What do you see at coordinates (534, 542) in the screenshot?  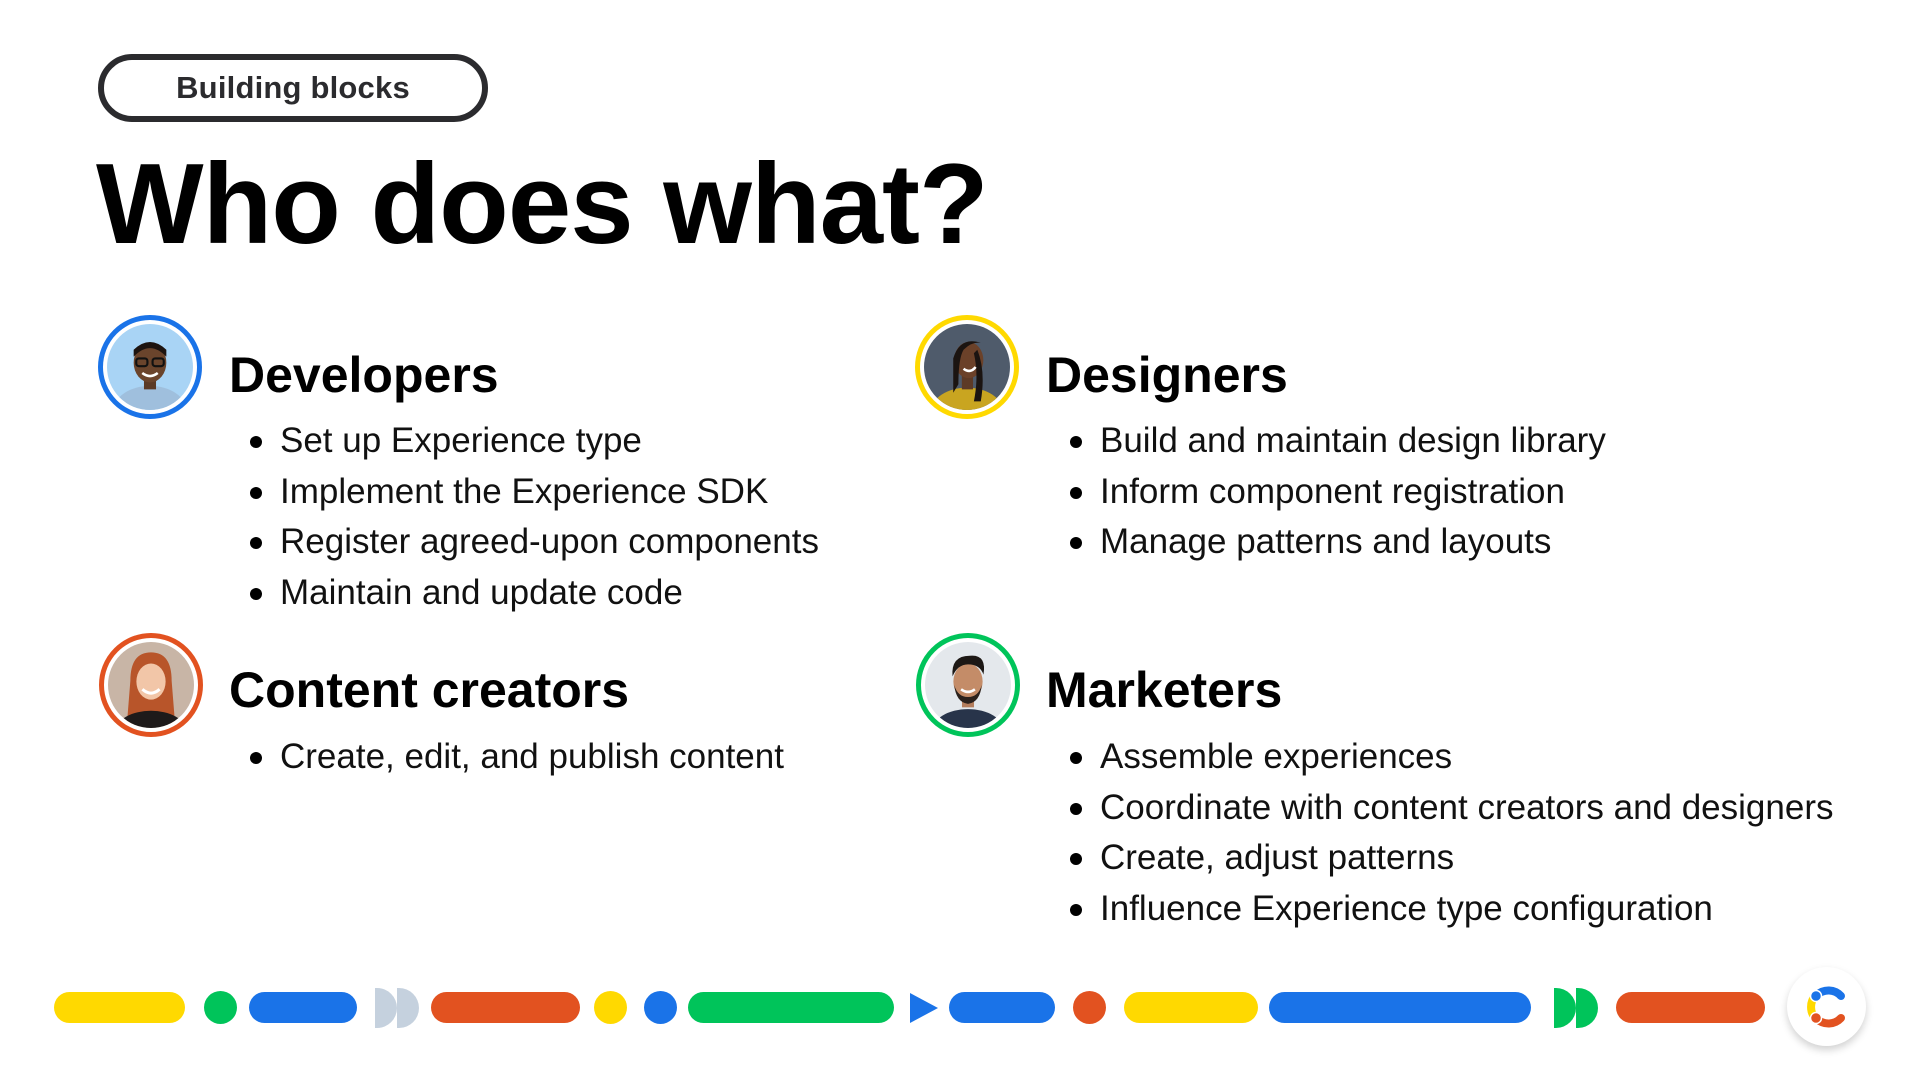 I see `list-item: Register agreed-upon components` at bounding box center [534, 542].